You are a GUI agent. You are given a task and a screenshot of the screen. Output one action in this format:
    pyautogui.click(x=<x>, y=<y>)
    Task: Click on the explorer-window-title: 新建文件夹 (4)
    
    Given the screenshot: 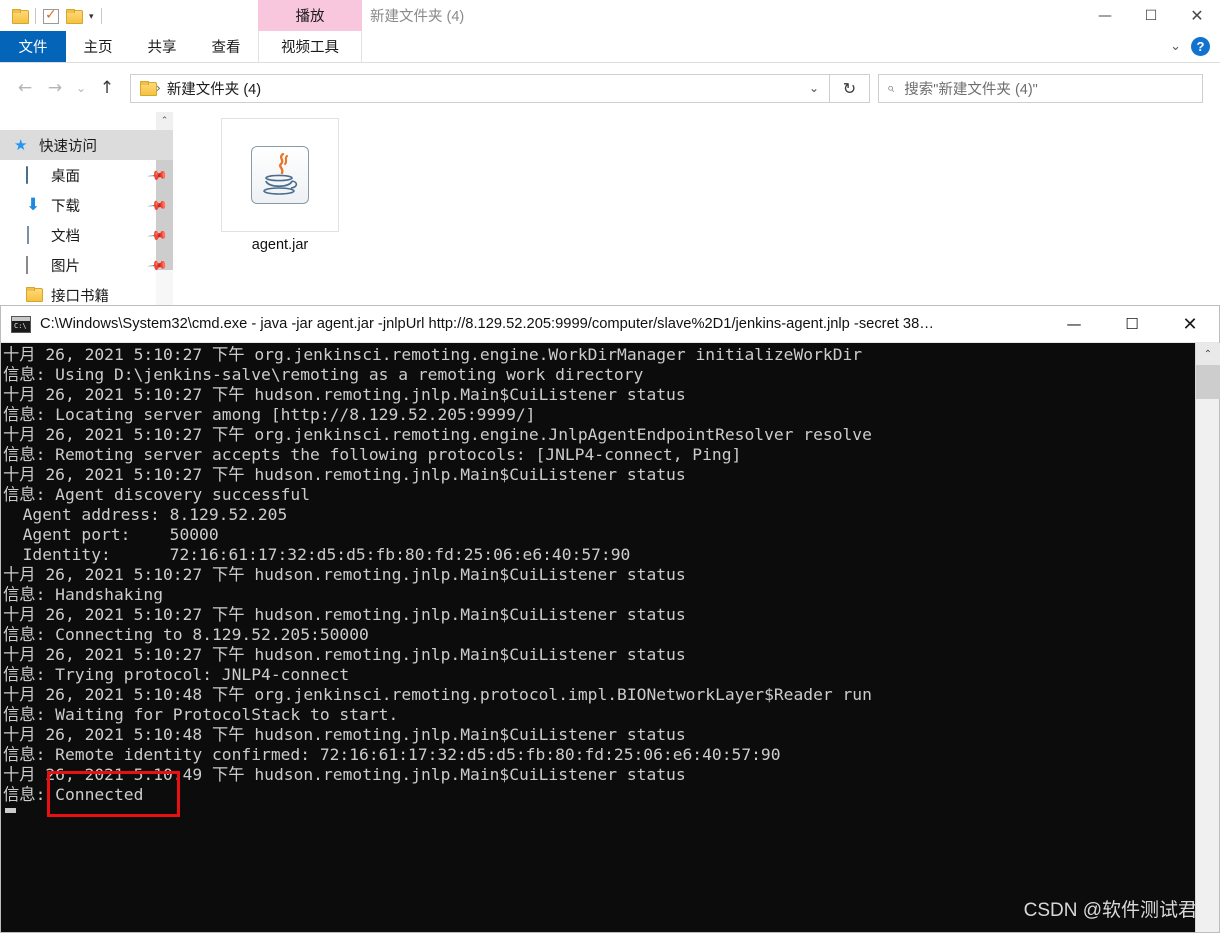 What is the action you would take?
    pyautogui.click(x=417, y=17)
    